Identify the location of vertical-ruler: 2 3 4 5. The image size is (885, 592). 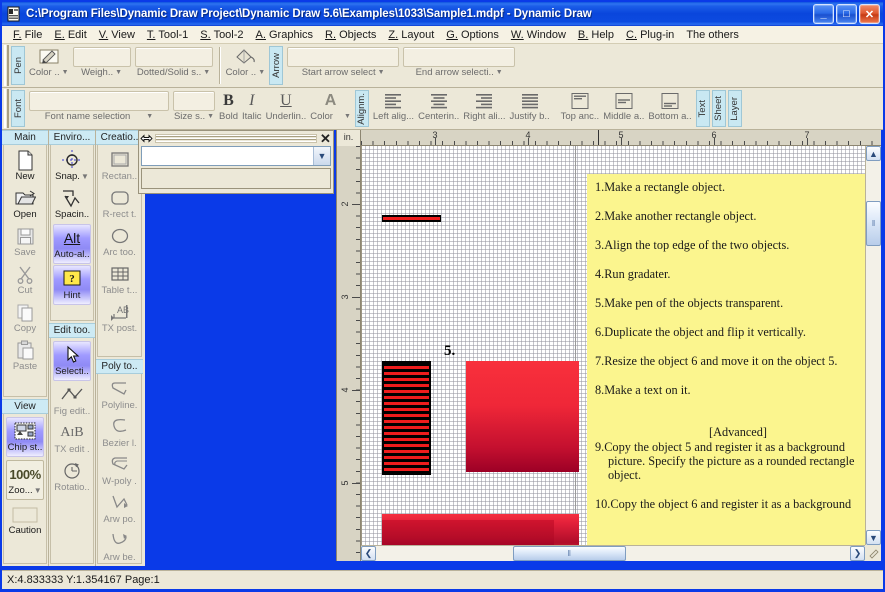
(349, 353).